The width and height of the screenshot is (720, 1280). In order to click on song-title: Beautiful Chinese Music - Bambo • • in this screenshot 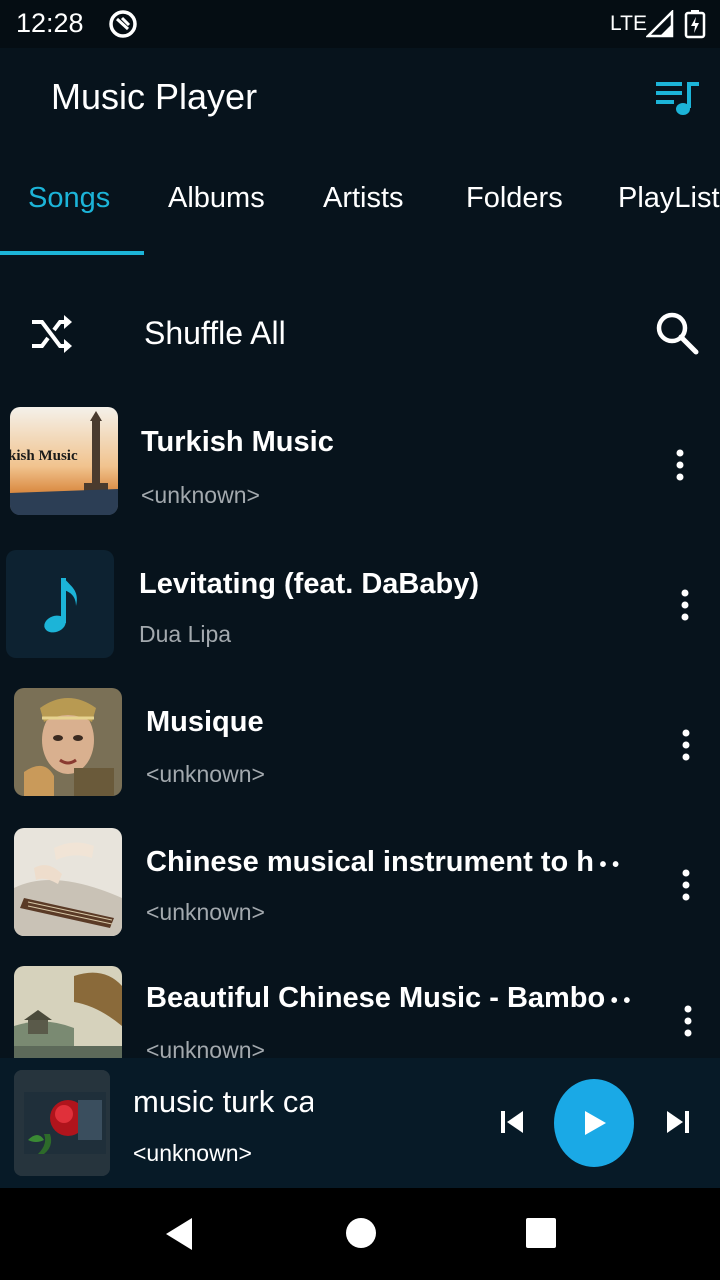, I will do `click(388, 998)`.